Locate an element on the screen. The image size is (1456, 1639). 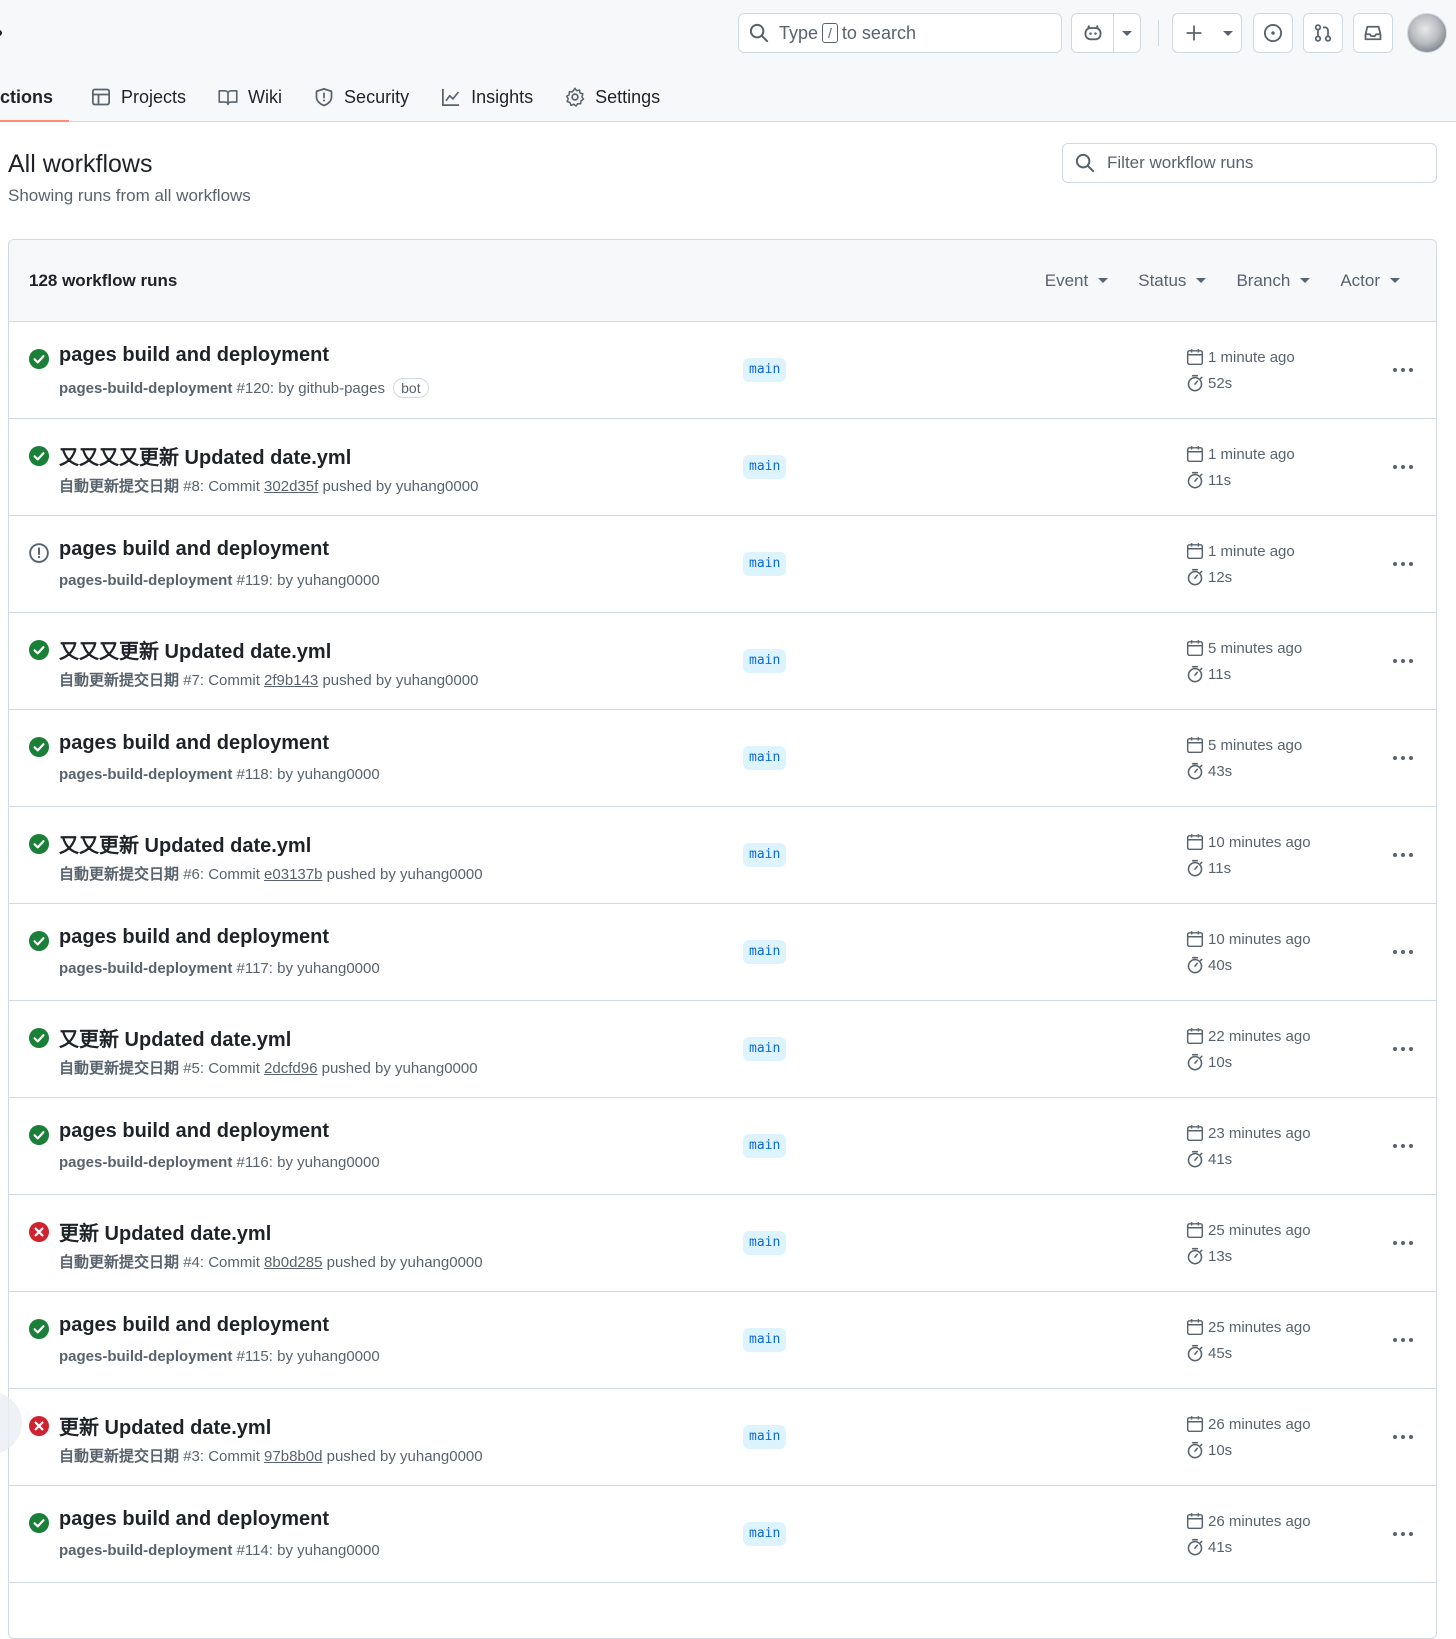
create-dropdown-icon is located at coordinates (1228, 33).